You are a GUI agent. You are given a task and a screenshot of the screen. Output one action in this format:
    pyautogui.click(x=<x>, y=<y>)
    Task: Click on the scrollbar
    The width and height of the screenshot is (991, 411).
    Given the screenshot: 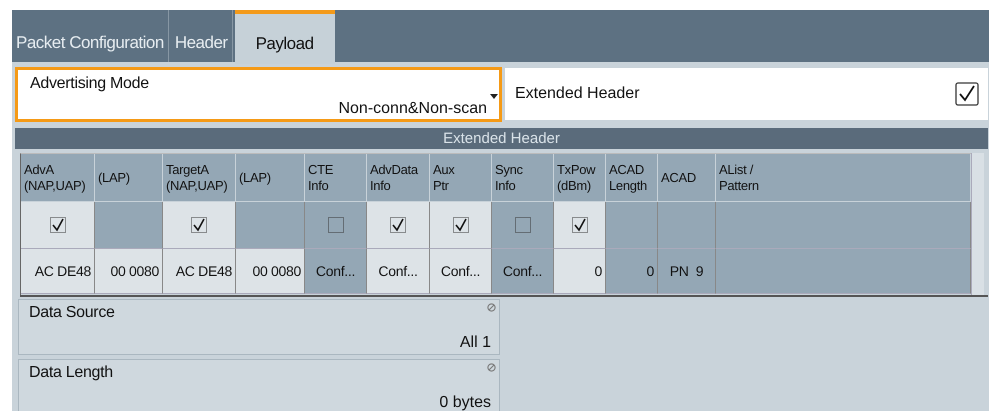 What is the action you would take?
    pyautogui.click(x=977, y=224)
    